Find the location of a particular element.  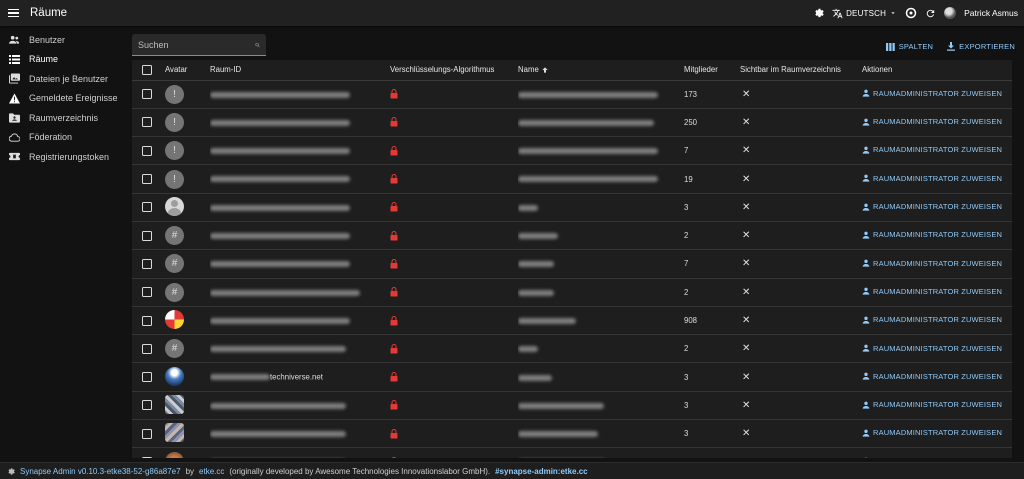

export-button: EXPORTIEREN is located at coordinates (981, 46).